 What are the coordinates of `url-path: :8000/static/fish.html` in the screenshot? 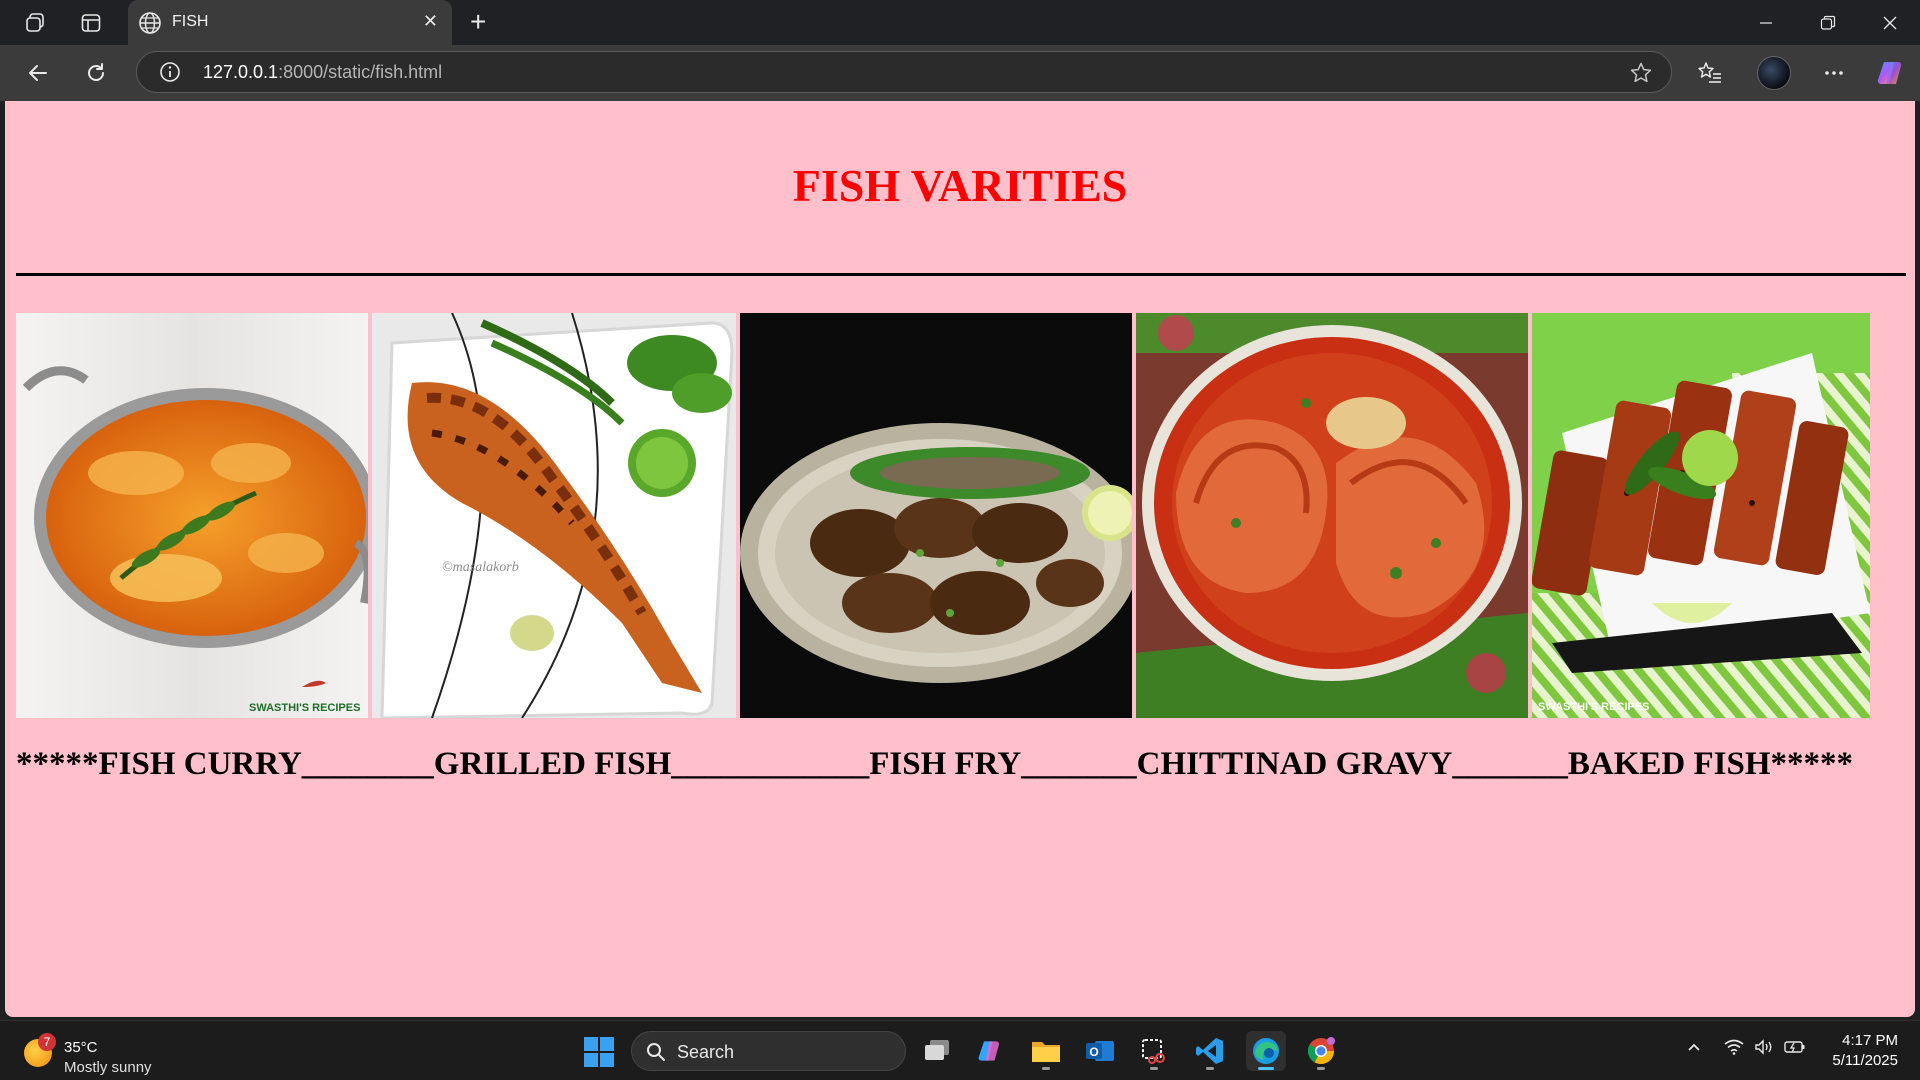 It's located at (360, 72).